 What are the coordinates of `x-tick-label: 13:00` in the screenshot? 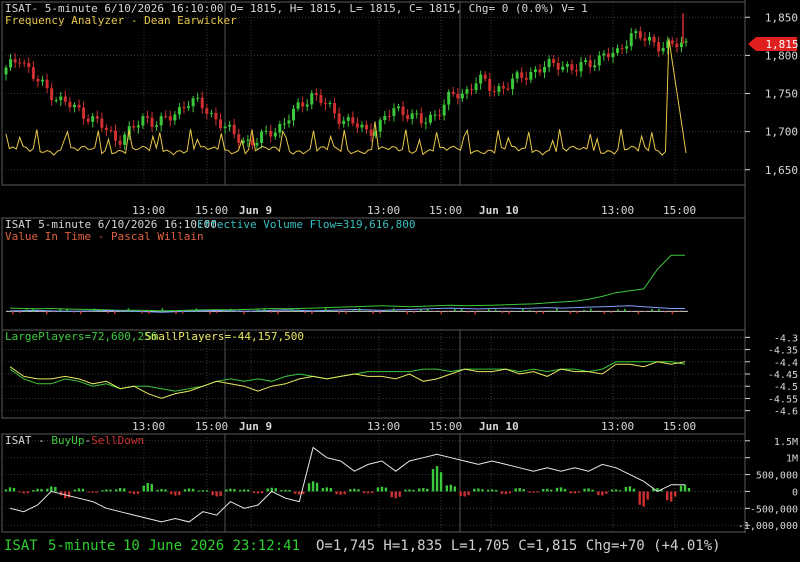 It's located at (617, 426).